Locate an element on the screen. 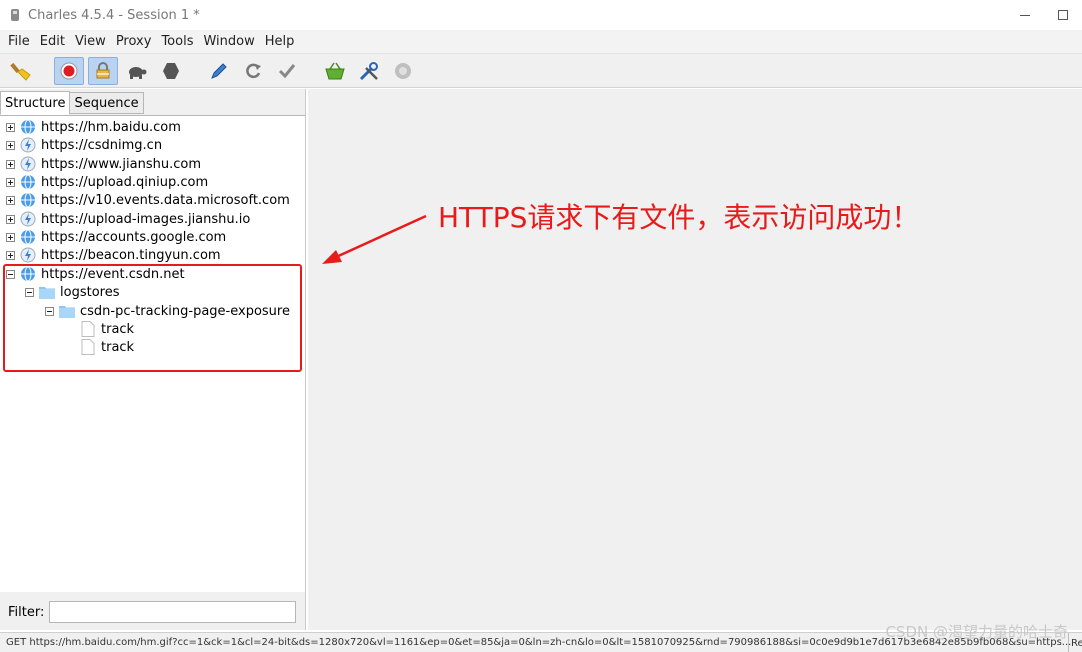  repeat-button is located at coordinates (253, 71).